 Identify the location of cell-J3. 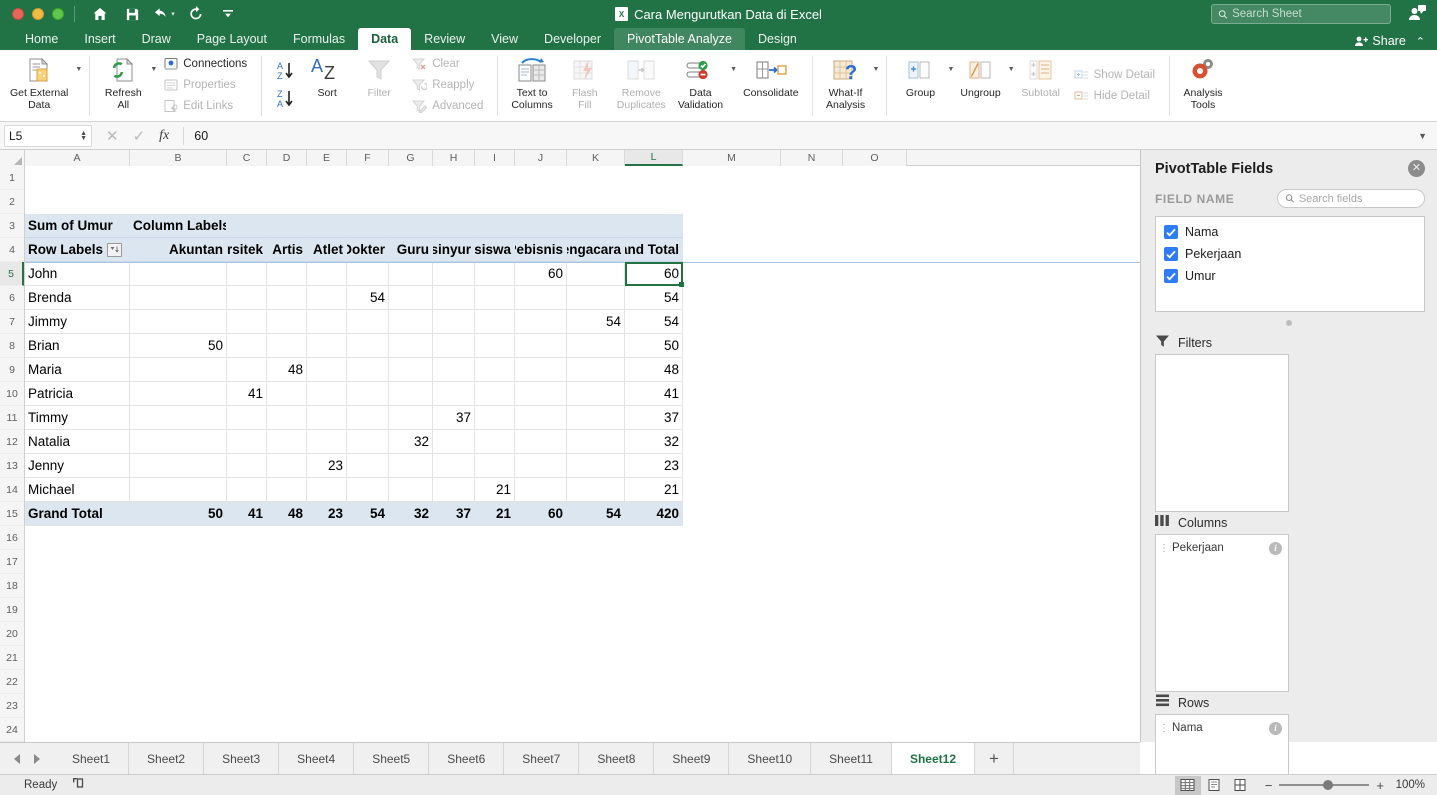
(541, 226).